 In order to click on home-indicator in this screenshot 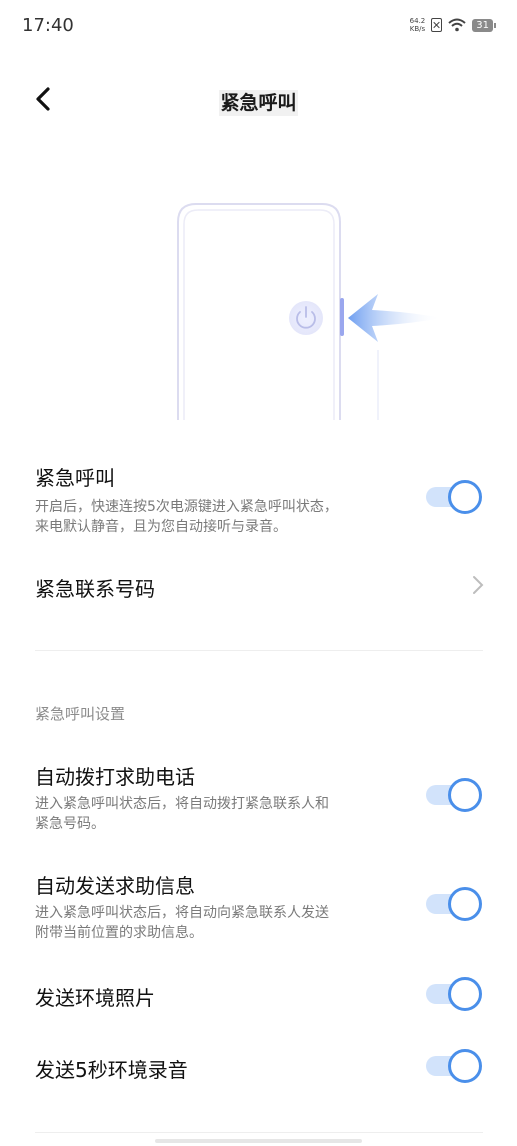, I will do `click(258, 1141)`.